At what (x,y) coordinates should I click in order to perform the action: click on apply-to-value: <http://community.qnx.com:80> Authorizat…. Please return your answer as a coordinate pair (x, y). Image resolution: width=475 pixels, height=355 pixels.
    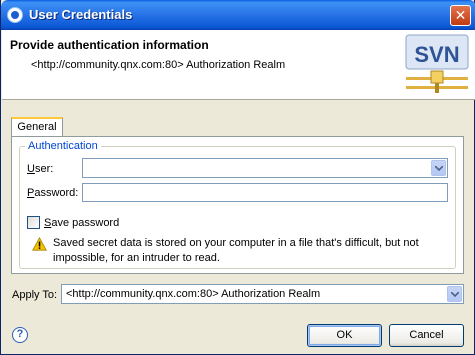
    Looking at the image, I should click on (193, 294).